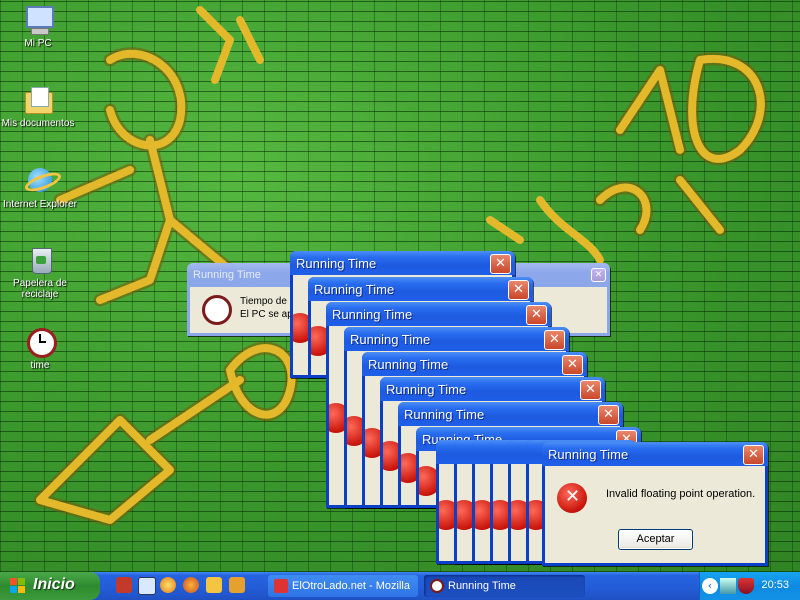  I want to click on documents-folder-icon, so click(38, 100).